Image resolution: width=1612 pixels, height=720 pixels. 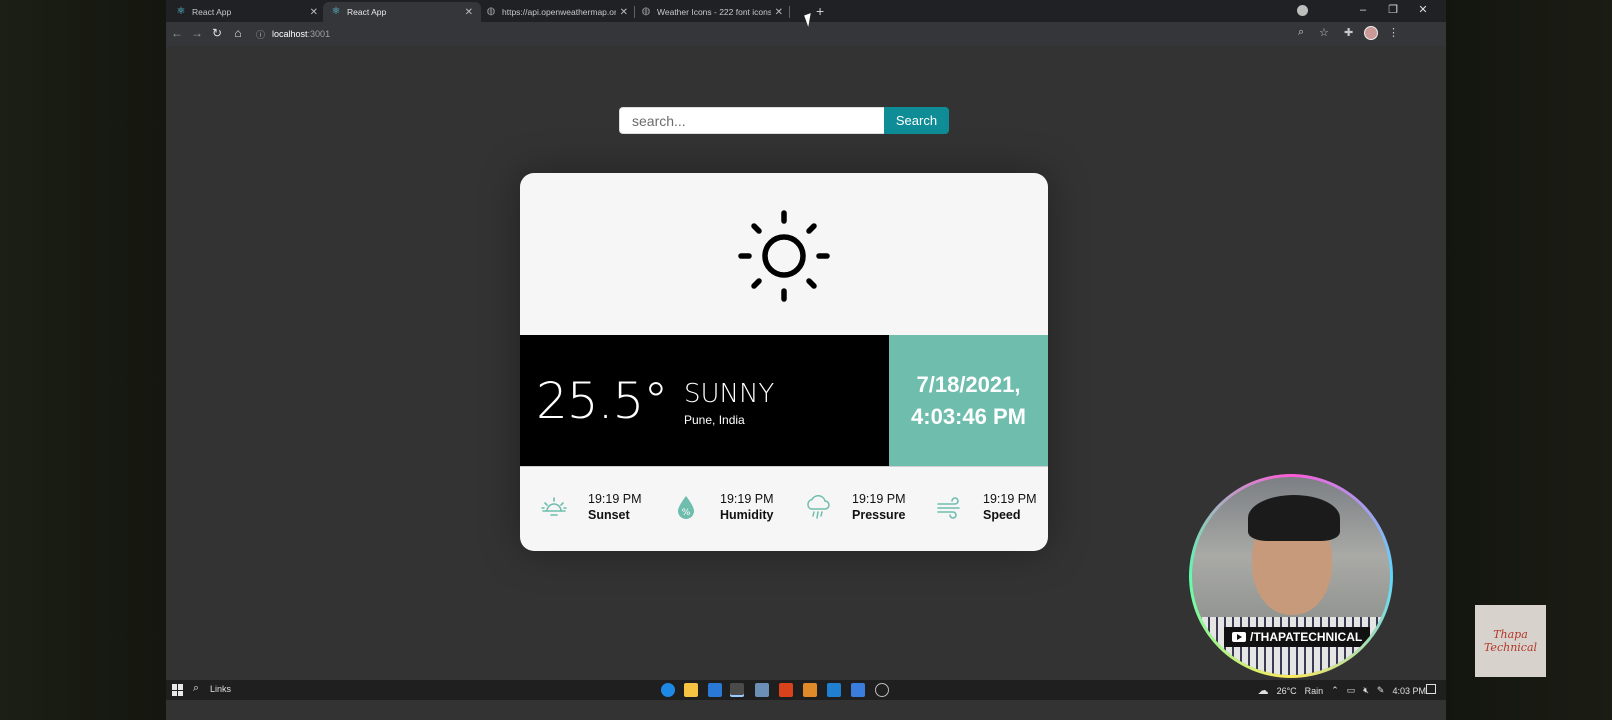 What do you see at coordinates (1294, 518) in the screenshot?
I see `presenter-hair` at bounding box center [1294, 518].